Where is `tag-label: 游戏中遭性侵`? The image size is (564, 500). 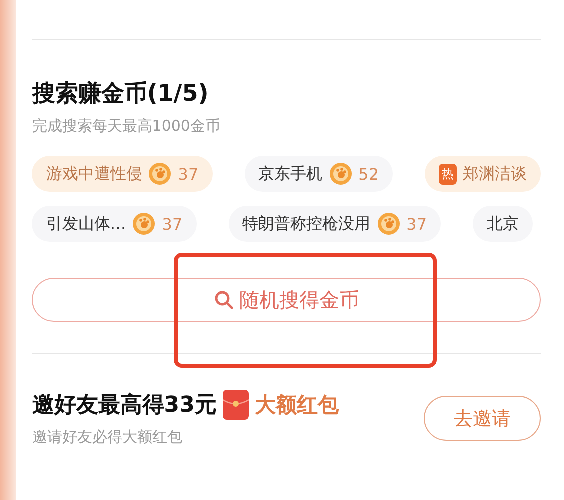
tag-label: 游戏中遭性侵 is located at coordinates (94, 174).